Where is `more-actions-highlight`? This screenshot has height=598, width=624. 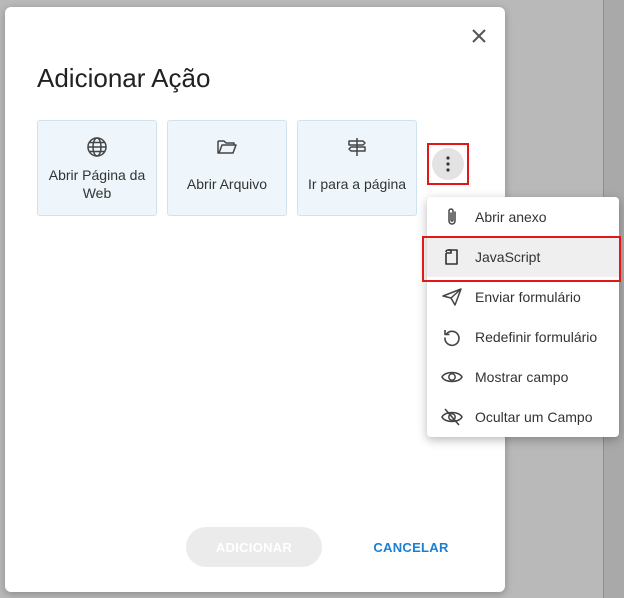 more-actions-highlight is located at coordinates (448, 164).